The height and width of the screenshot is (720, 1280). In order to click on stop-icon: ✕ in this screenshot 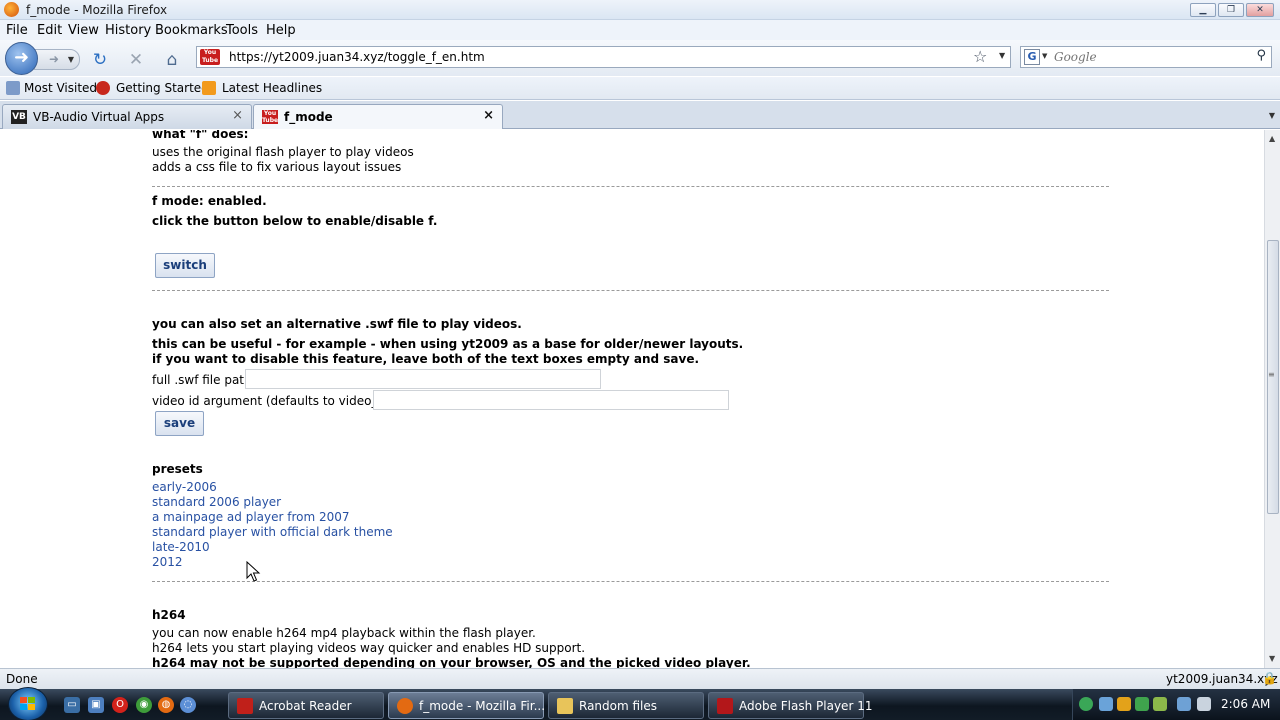, I will do `click(136, 60)`.